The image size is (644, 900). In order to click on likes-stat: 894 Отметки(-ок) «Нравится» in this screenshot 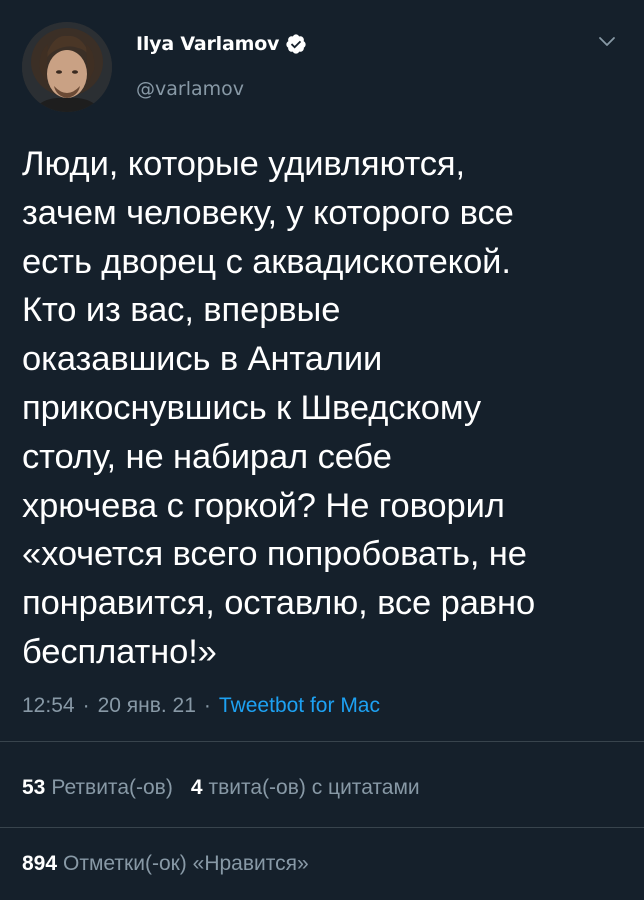, I will do `click(165, 864)`.